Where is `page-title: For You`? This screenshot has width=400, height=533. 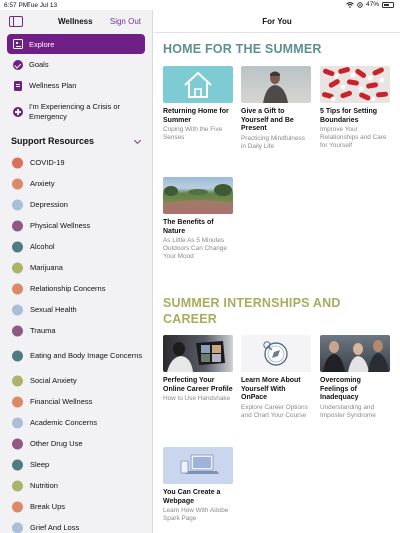
page-title: For You is located at coordinates (277, 21).